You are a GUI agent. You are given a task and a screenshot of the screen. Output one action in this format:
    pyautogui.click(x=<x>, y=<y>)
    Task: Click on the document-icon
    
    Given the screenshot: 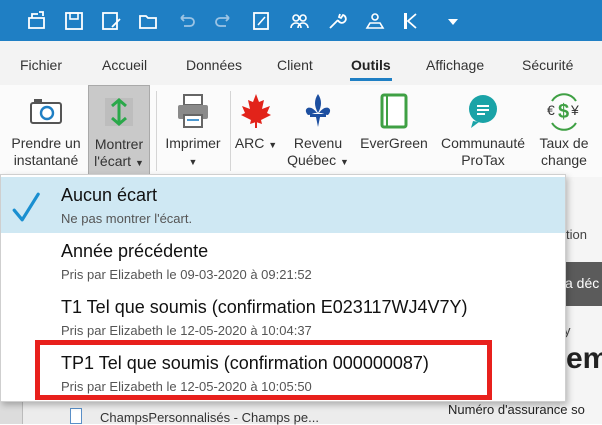 What is the action you would take?
    pyautogui.click(x=76, y=416)
    